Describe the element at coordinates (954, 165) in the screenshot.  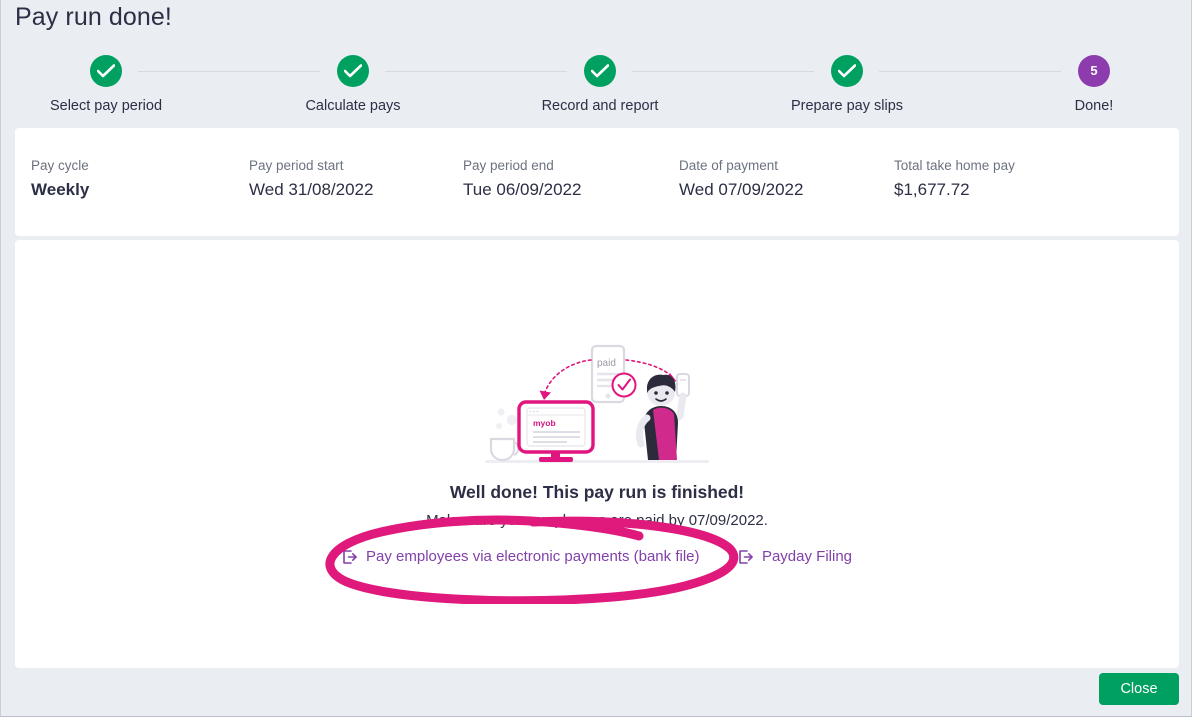
I see `field-label: Total take home pay` at that location.